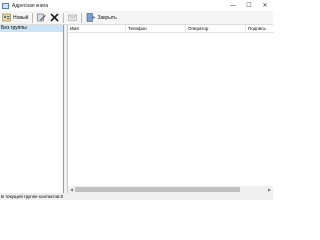 This screenshot has width=320, height=240. I want to click on close-book-button: Закрыть, so click(101, 17).